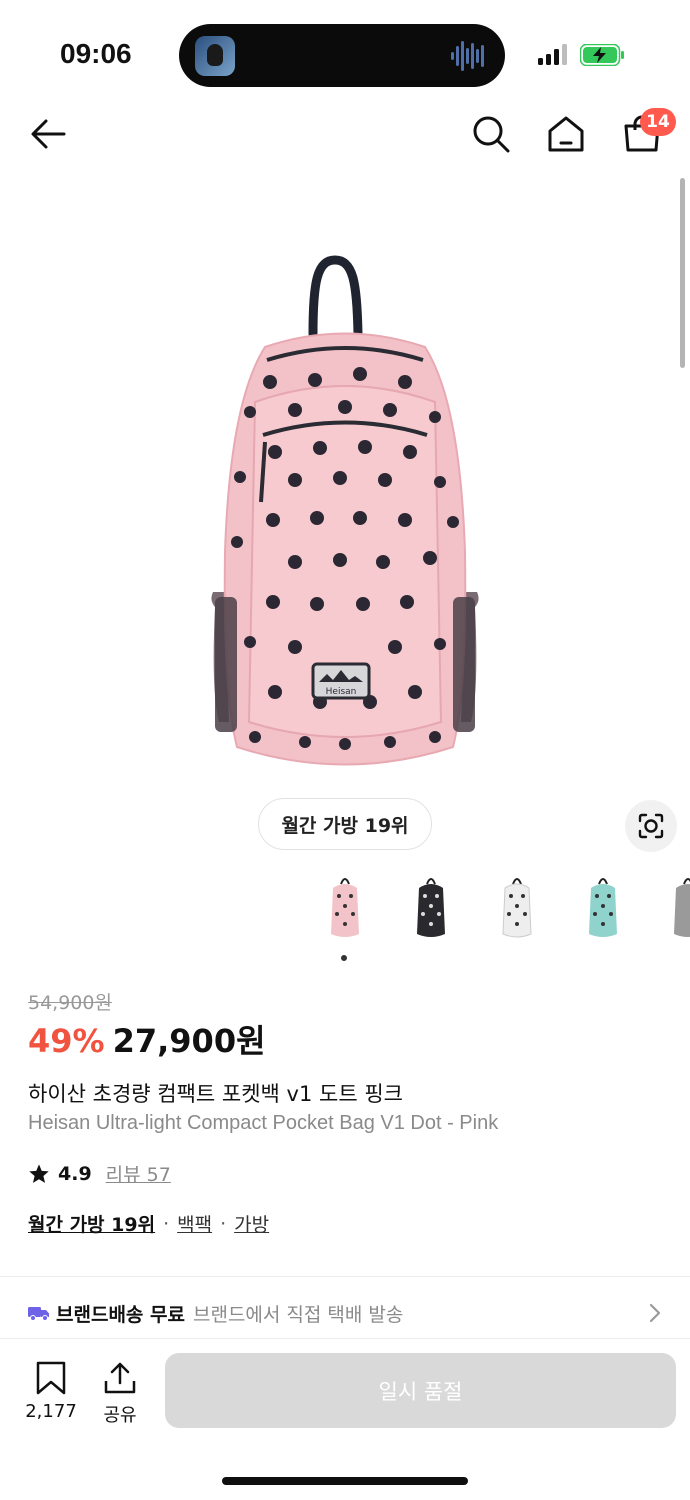  I want to click on delivery-info-row: 브랜드배송 무료 브랜드에서 직접 택배 발송, so click(345, 1313).